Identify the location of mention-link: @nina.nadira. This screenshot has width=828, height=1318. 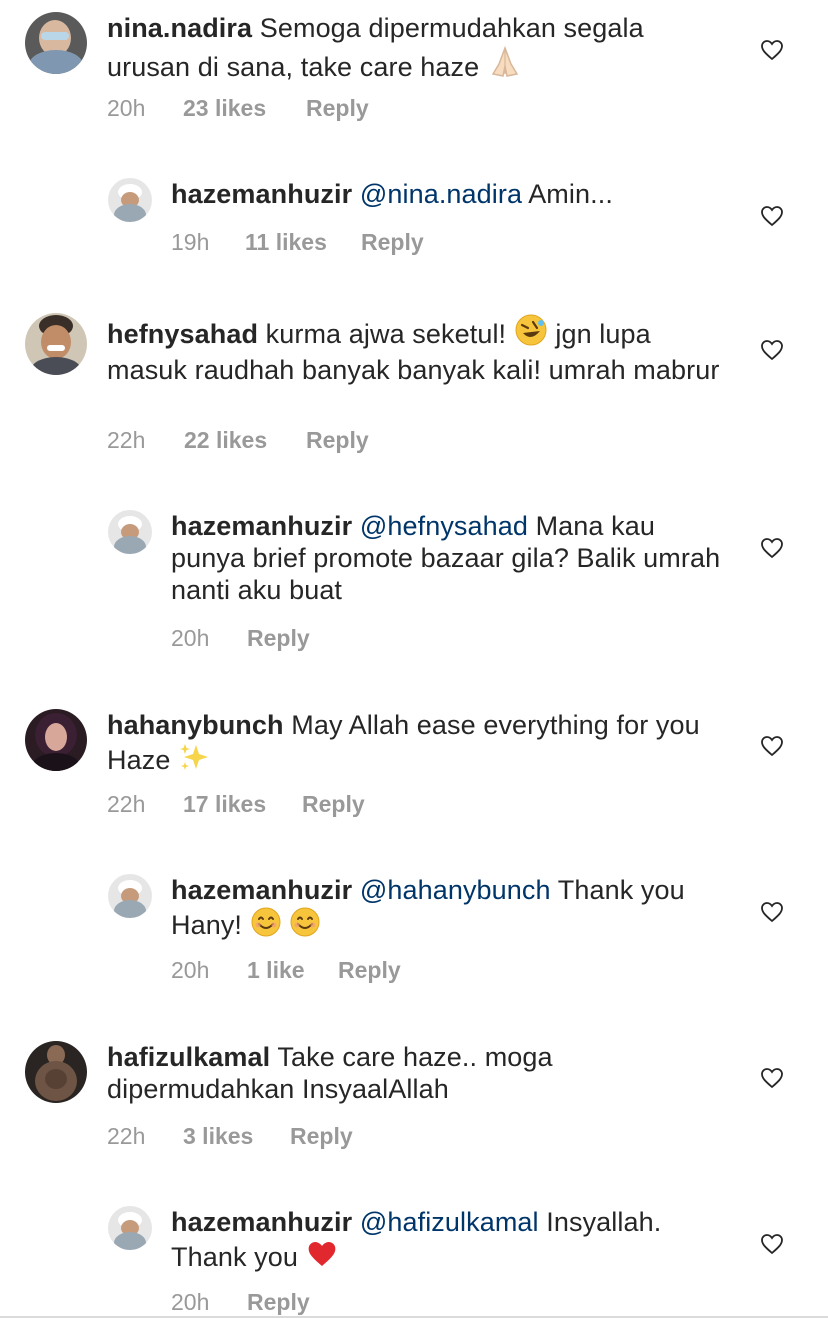
(441, 194).